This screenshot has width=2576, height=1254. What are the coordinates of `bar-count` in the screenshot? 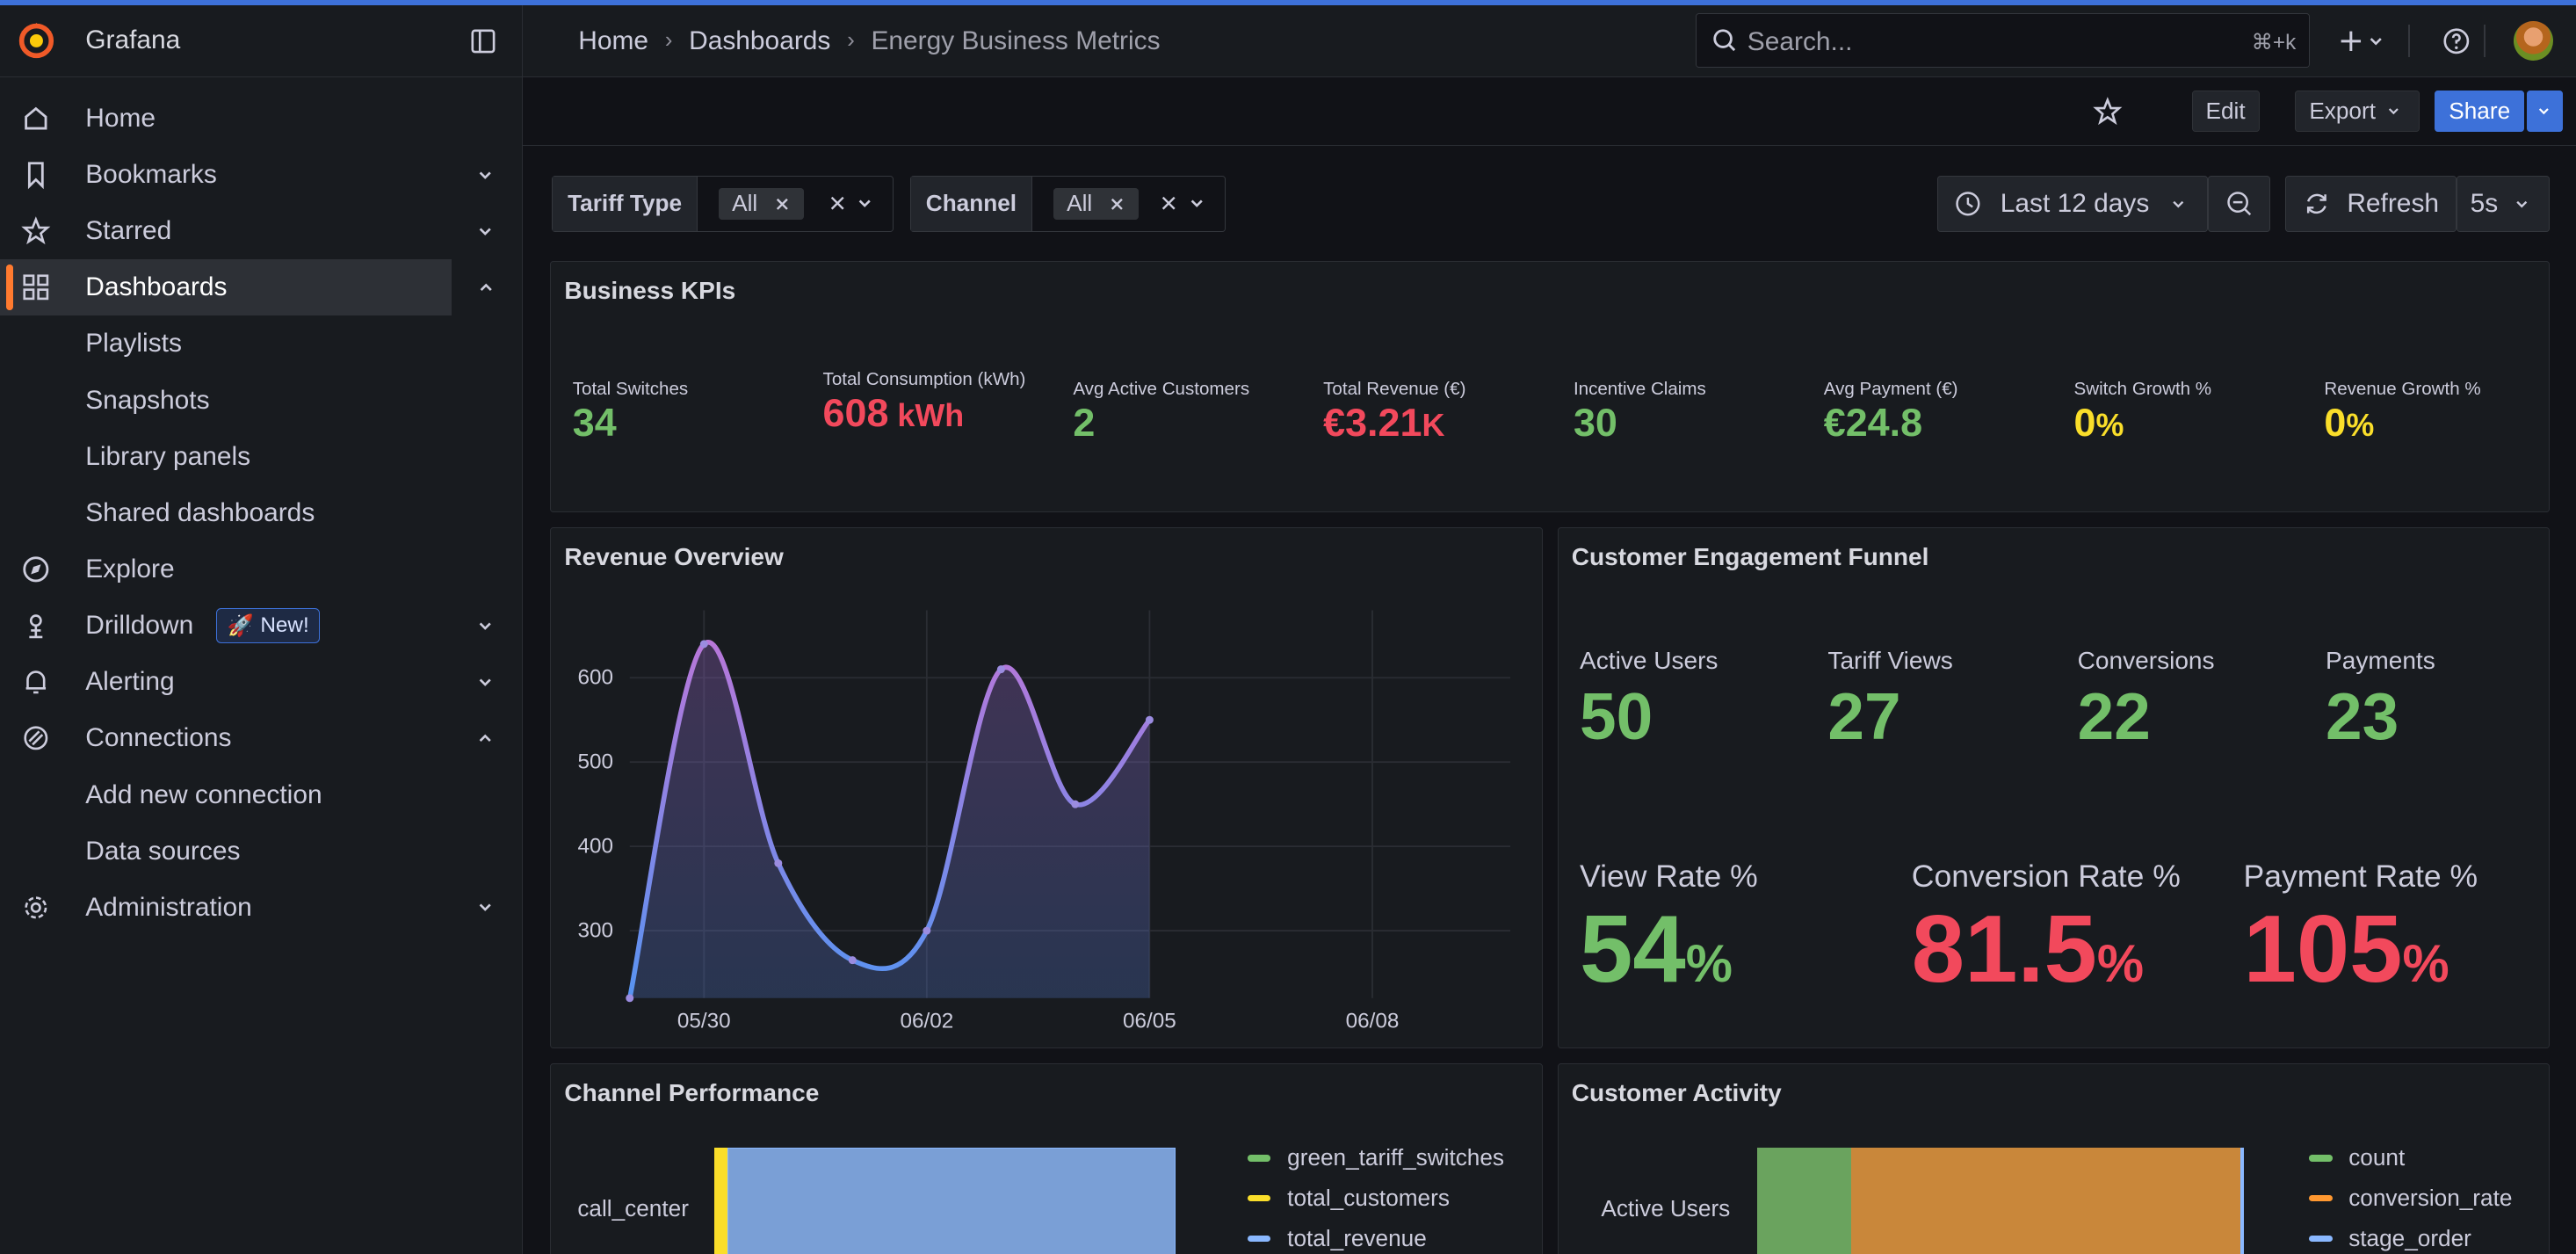 It's located at (1804, 1201).